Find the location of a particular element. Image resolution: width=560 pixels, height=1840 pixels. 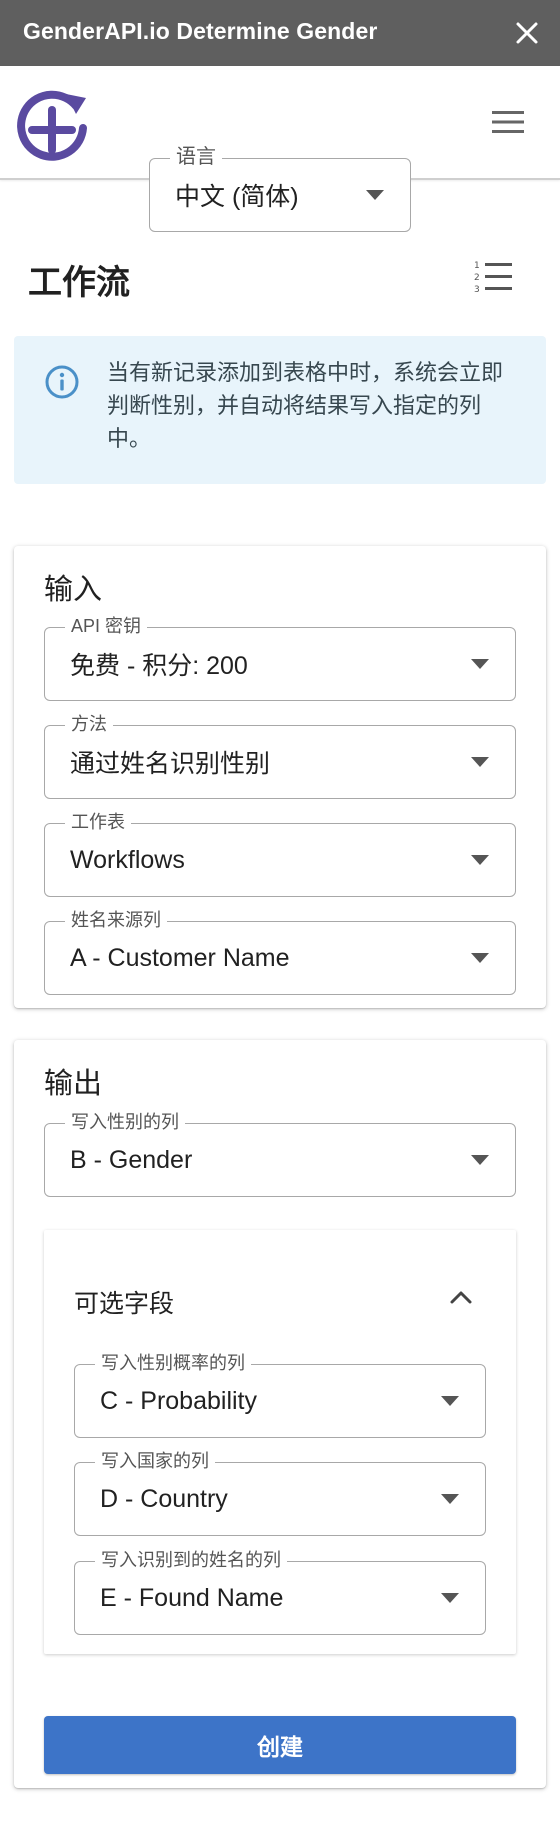

probability-column-select: 写入性别概率的列 C - Probability is located at coordinates (280, 1395).